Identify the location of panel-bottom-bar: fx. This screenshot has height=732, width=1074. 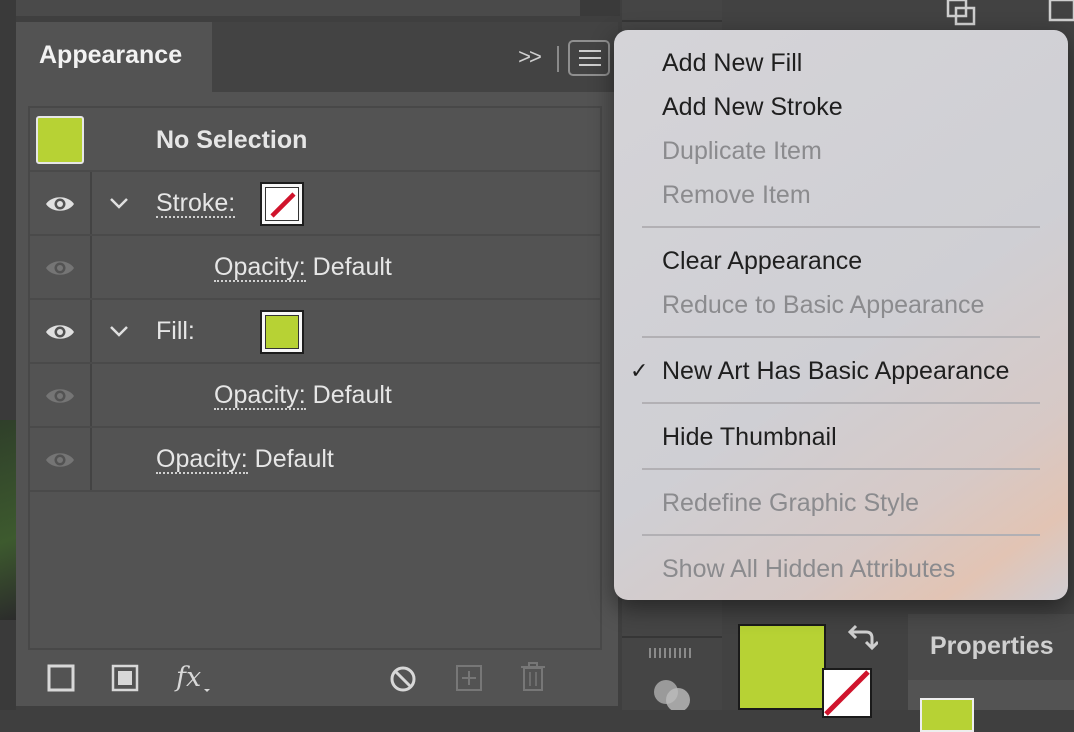
(317, 679).